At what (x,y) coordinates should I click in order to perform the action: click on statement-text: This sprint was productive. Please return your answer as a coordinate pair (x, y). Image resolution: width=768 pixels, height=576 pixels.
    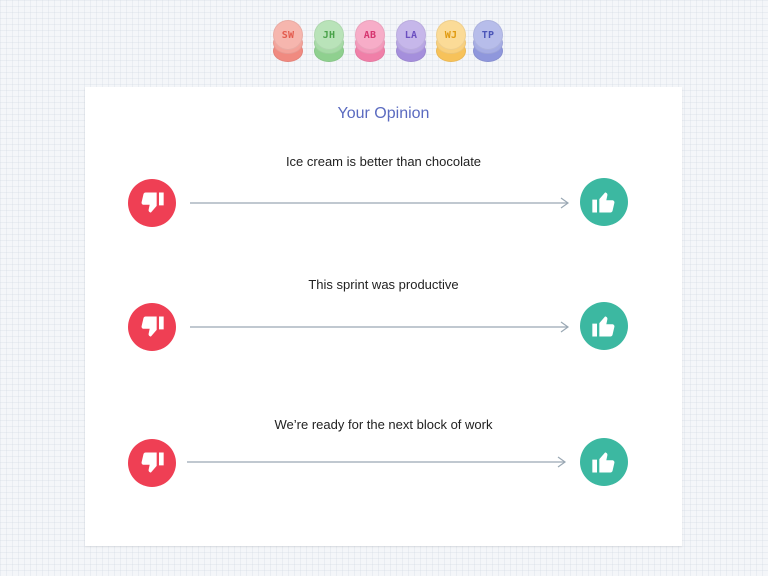
    Looking at the image, I should click on (383, 284).